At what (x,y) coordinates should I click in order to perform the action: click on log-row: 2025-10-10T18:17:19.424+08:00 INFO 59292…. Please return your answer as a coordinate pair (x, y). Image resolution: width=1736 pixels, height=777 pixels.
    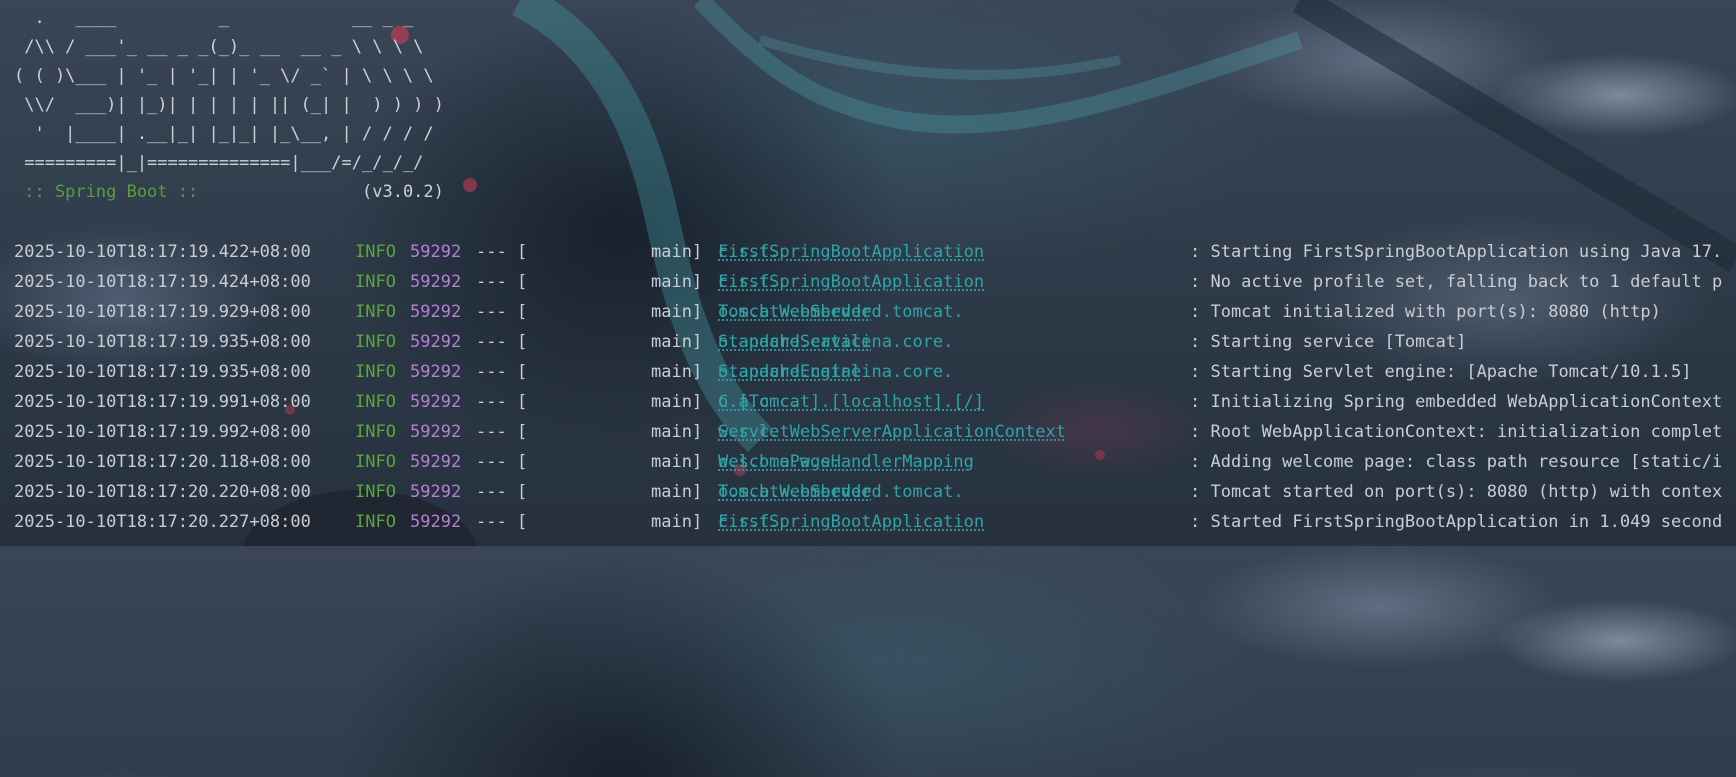
    Looking at the image, I should click on (875, 282).